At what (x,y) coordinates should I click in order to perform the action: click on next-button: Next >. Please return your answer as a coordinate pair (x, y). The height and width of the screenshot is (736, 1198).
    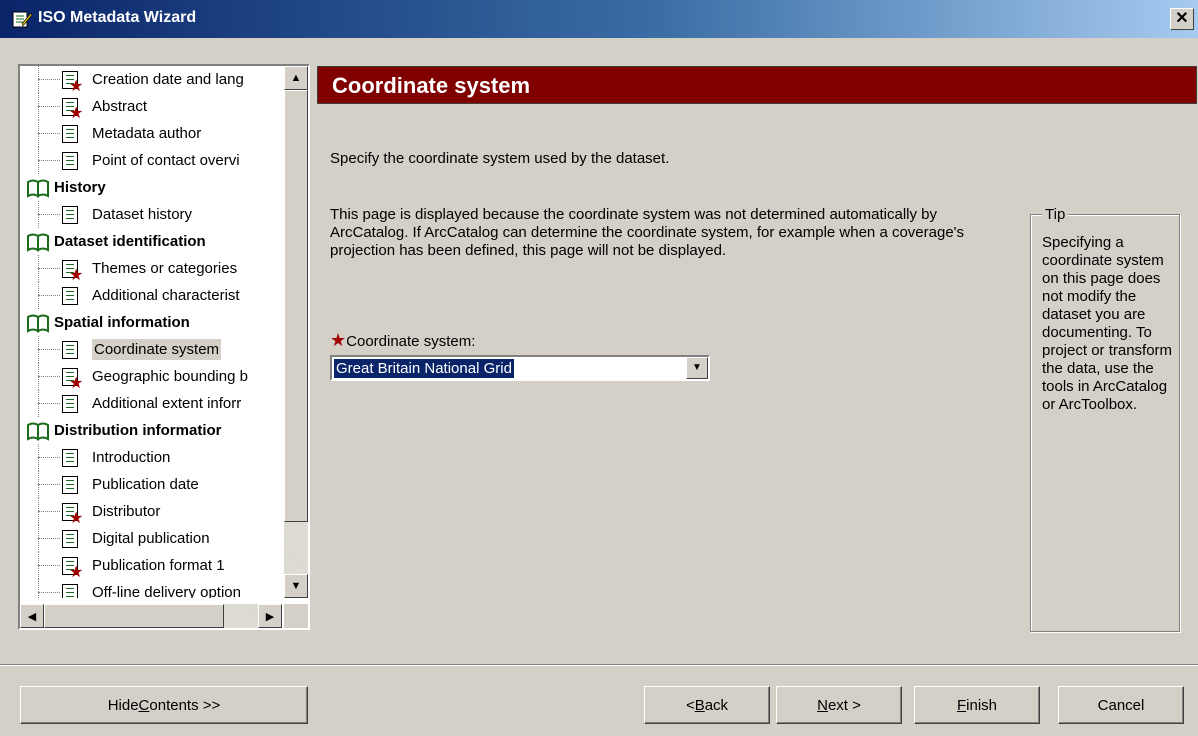
    Looking at the image, I should click on (839, 705).